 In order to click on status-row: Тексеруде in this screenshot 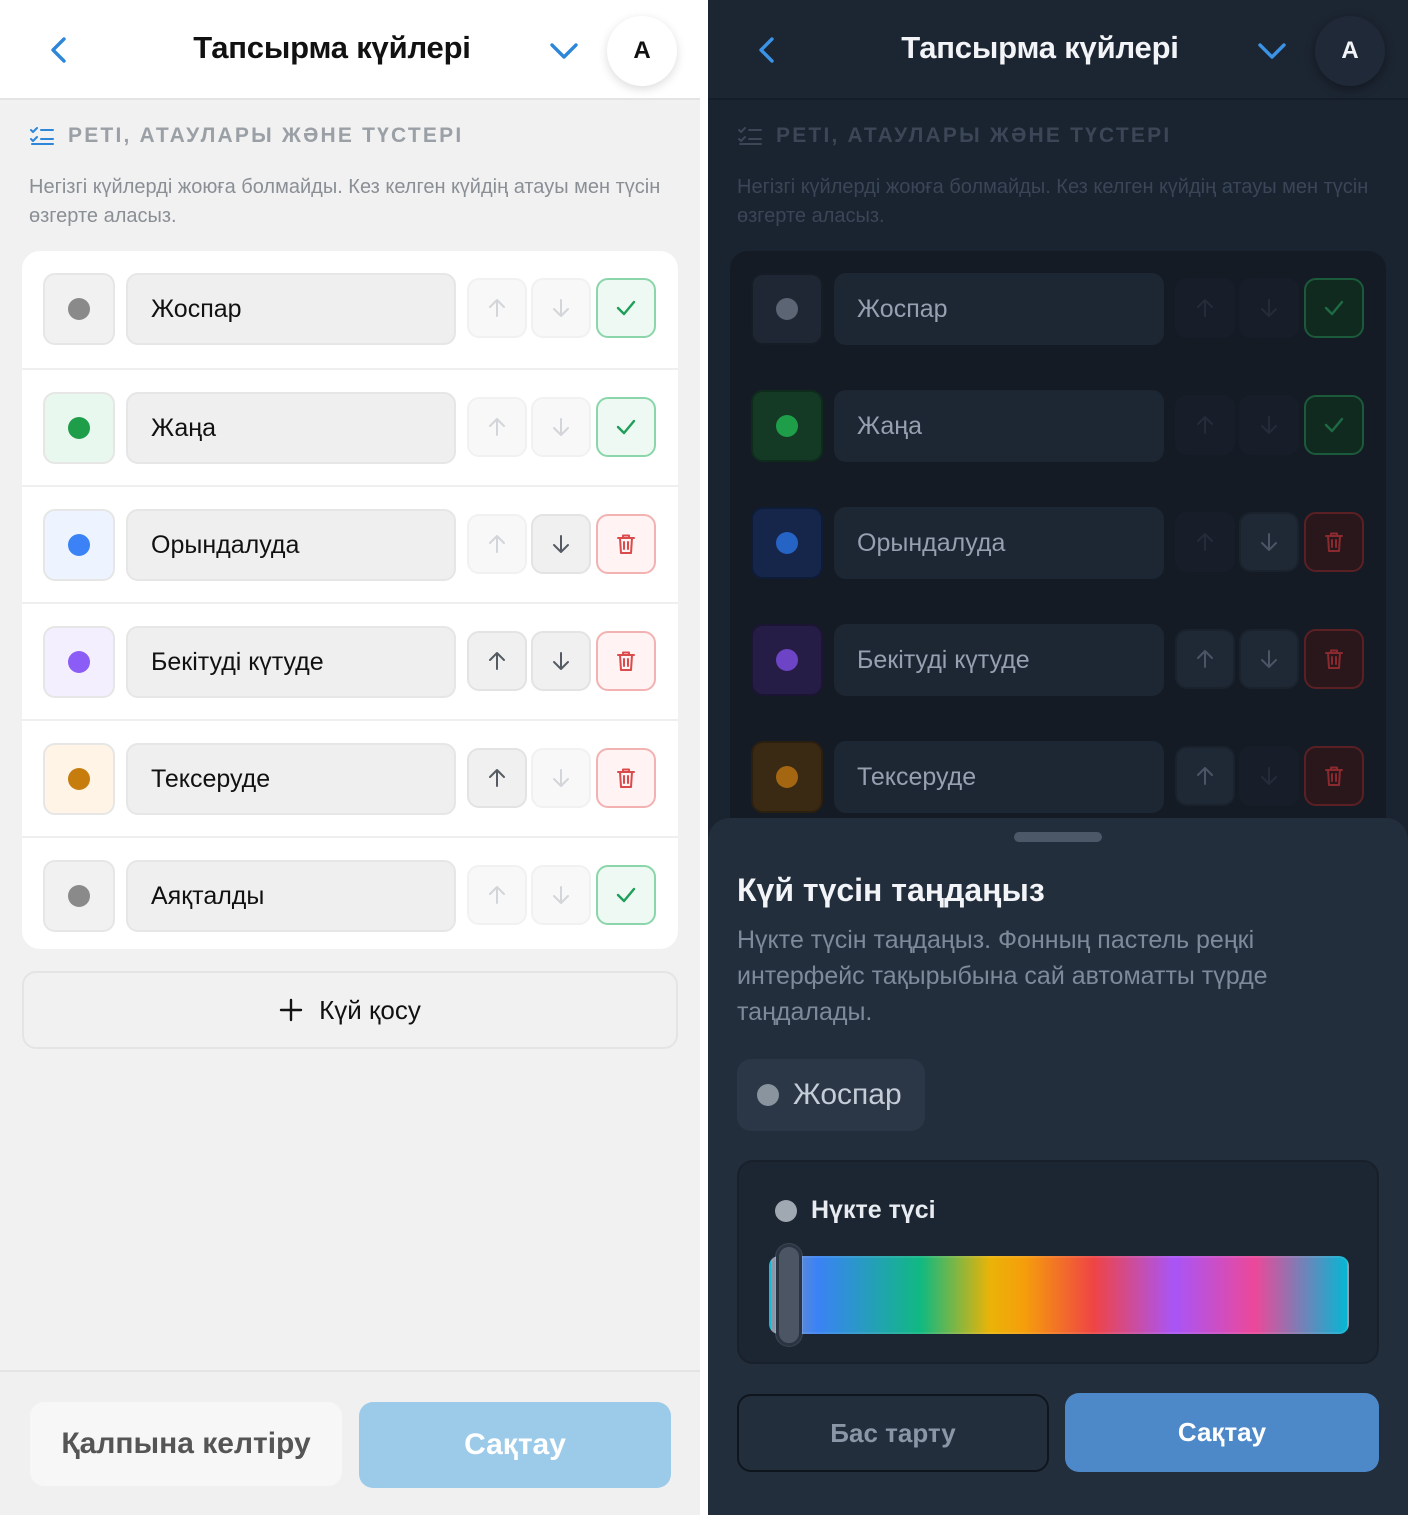, I will do `click(350, 777)`.